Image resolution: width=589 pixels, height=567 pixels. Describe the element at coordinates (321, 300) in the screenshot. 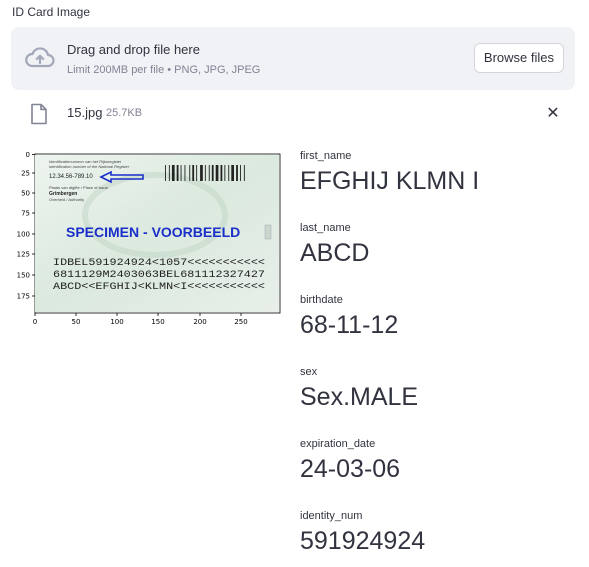

I see `field-label: birthdate` at that location.